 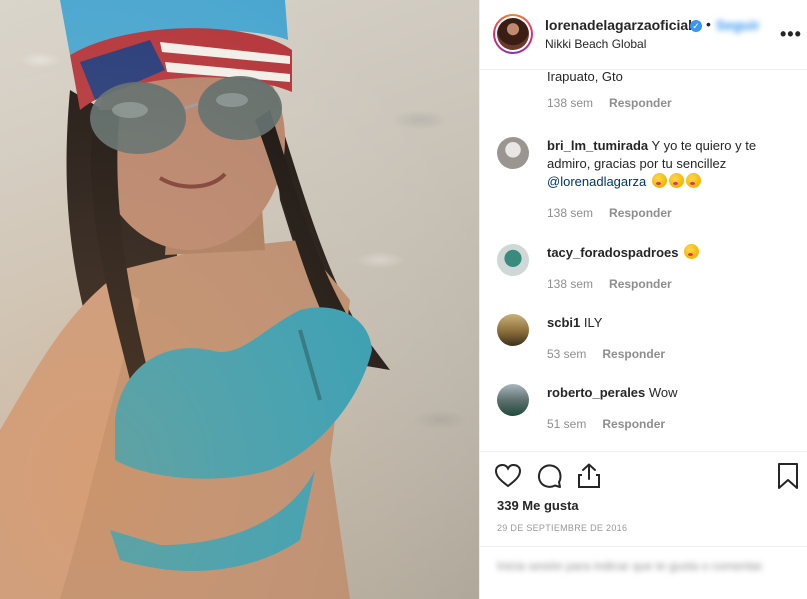 What do you see at coordinates (788, 476) in the screenshot?
I see `bookmark-icon` at bounding box center [788, 476].